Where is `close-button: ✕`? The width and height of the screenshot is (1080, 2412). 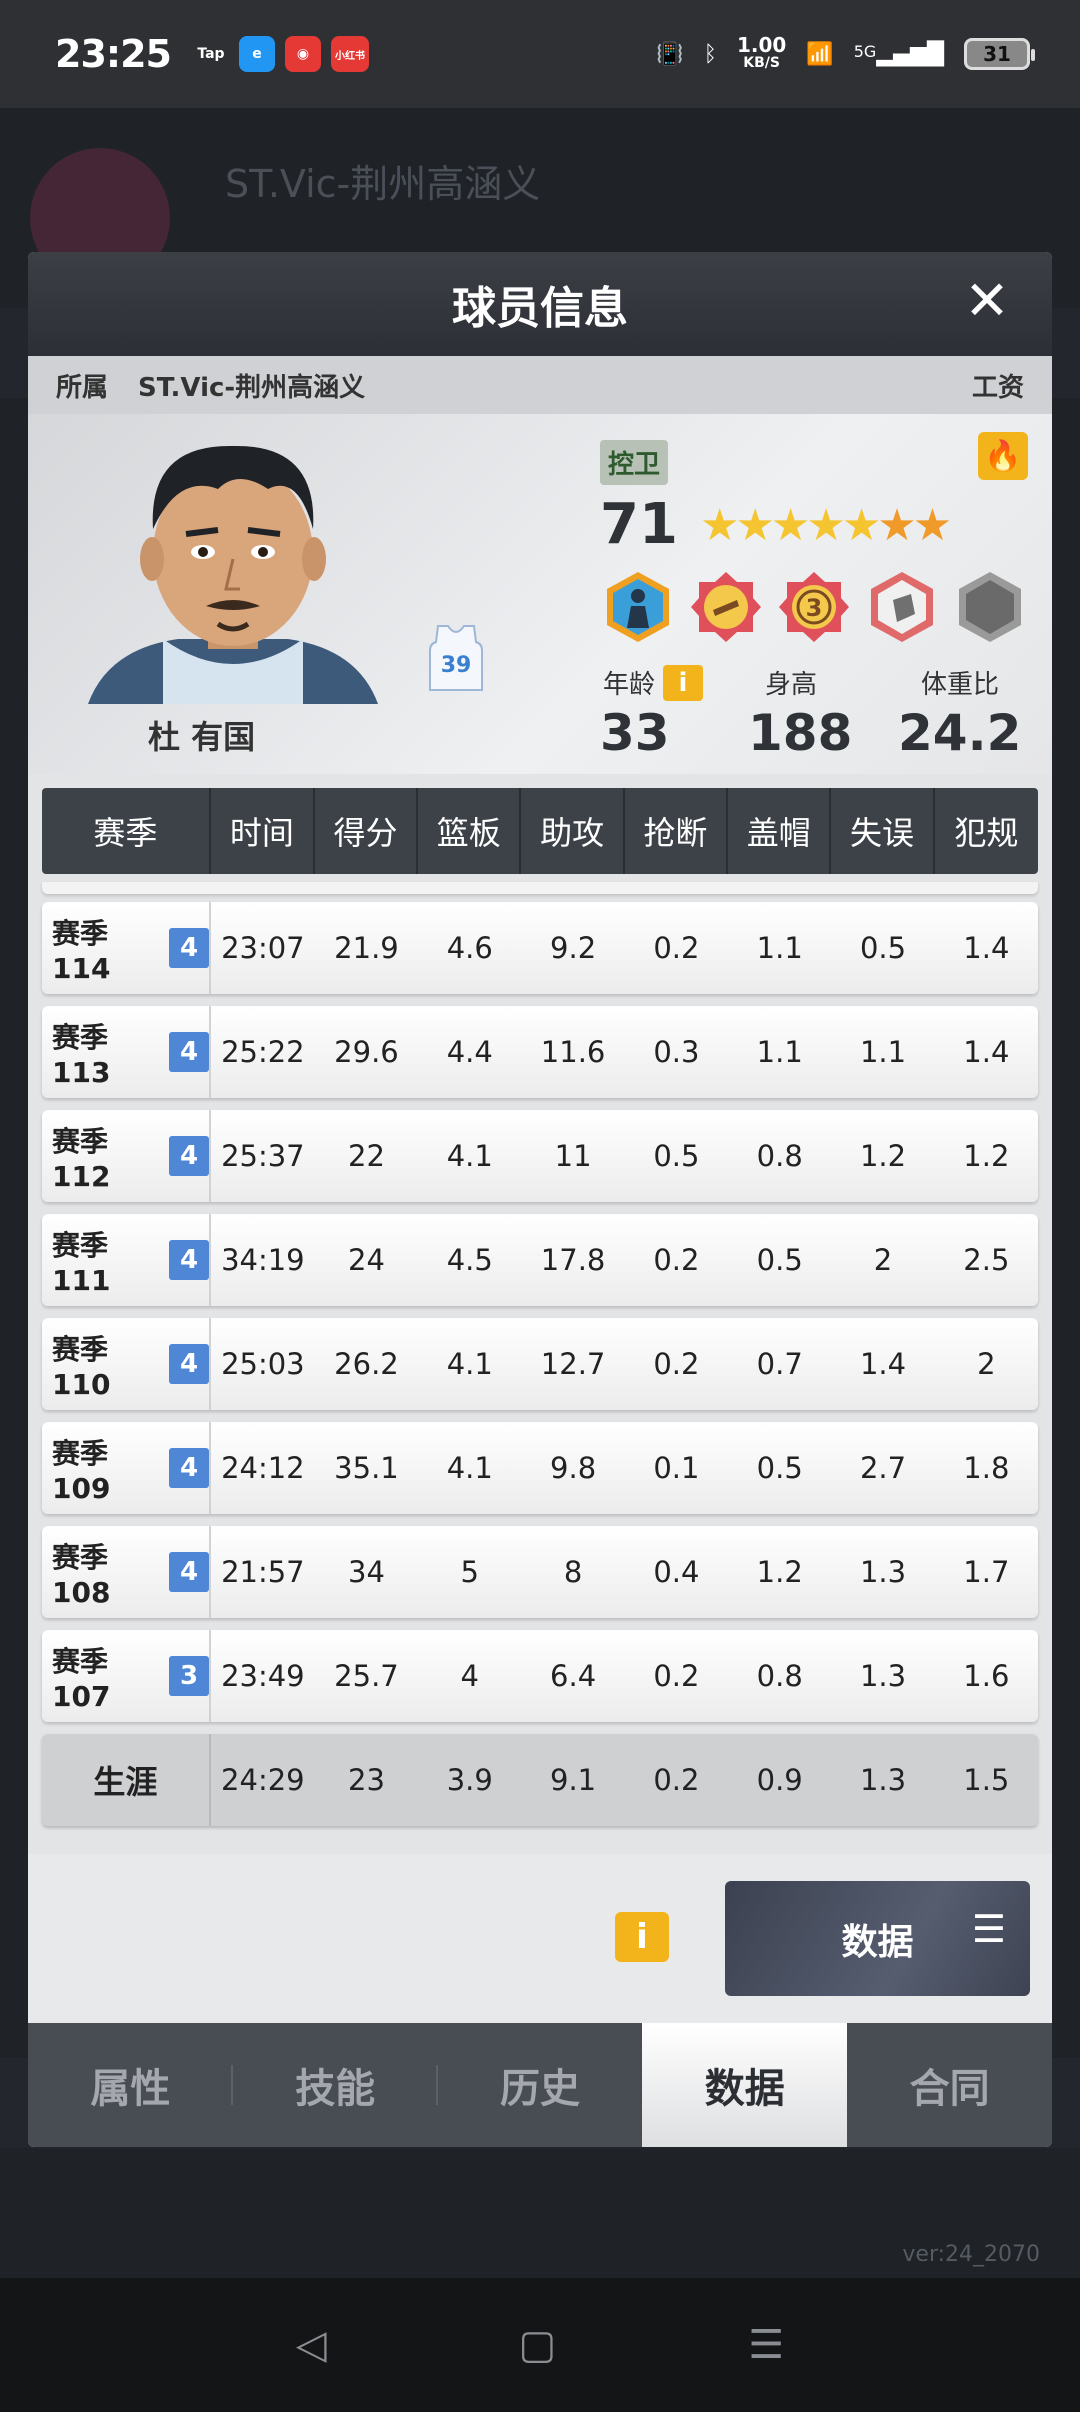 close-button: ✕ is located at coordinates (987, 301).